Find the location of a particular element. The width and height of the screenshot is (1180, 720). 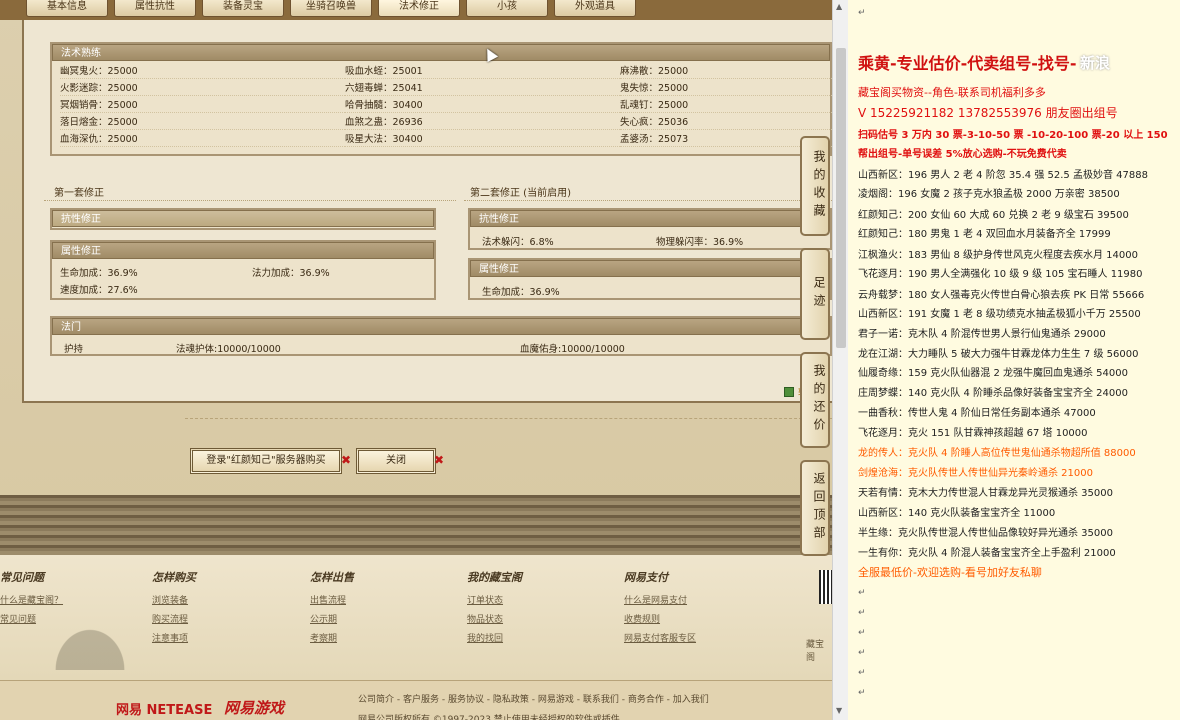

qr-code-icon is located at coordinates (825, 587).